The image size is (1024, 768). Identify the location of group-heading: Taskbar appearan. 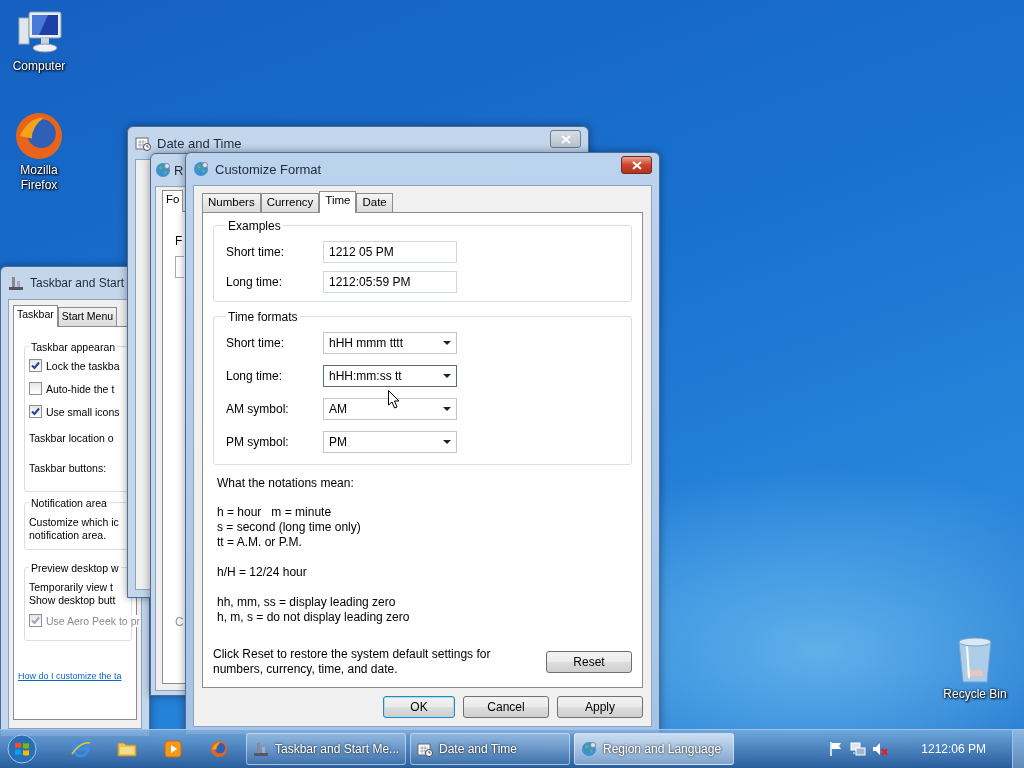
(73, 347).